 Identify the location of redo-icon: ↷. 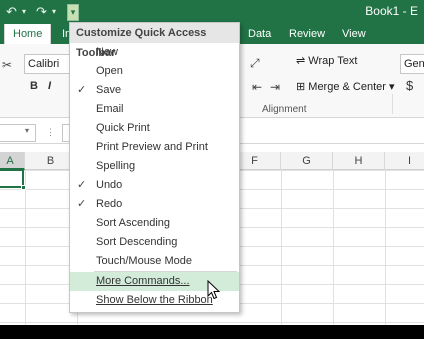
(41, 12).